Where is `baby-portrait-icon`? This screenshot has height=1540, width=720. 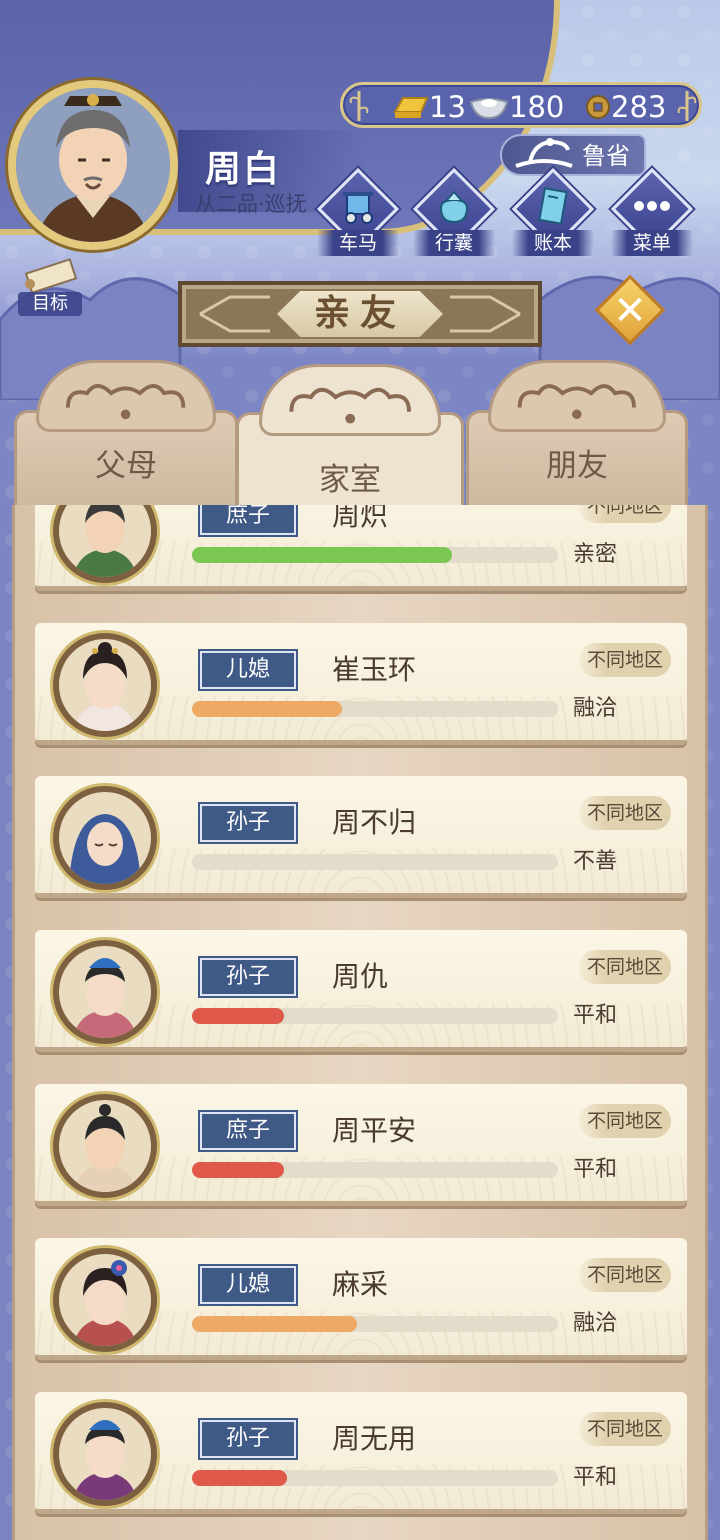 baby-portrait-icon is located at coordinates (105, 849).